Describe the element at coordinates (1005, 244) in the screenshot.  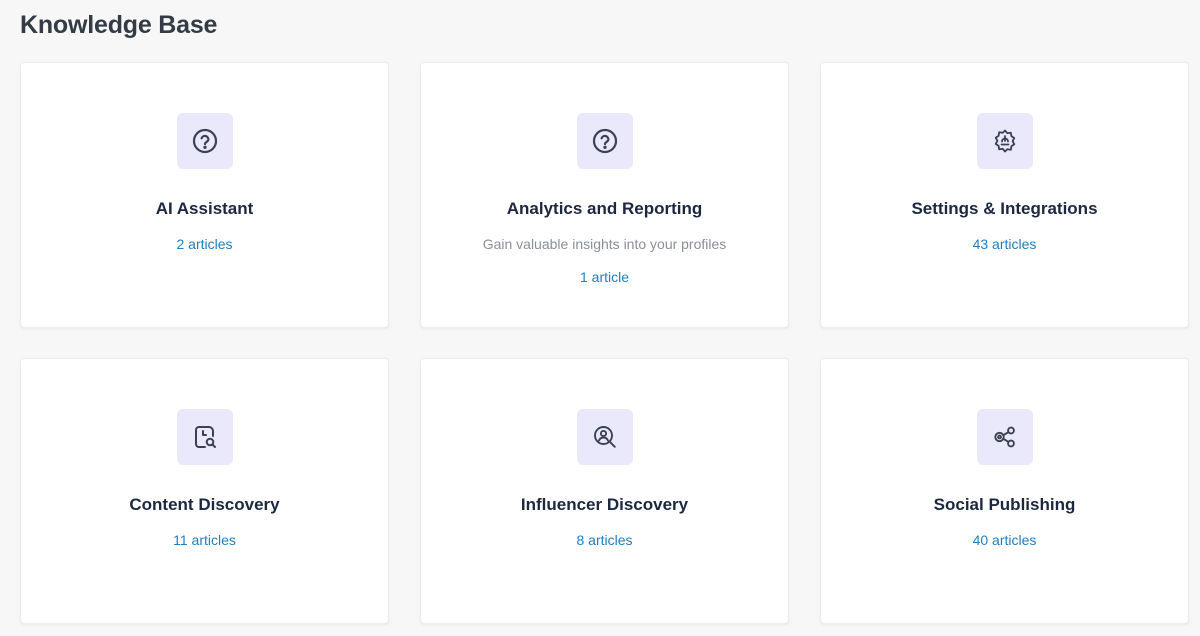
I see `article-count-link: 43 articles` at that location.